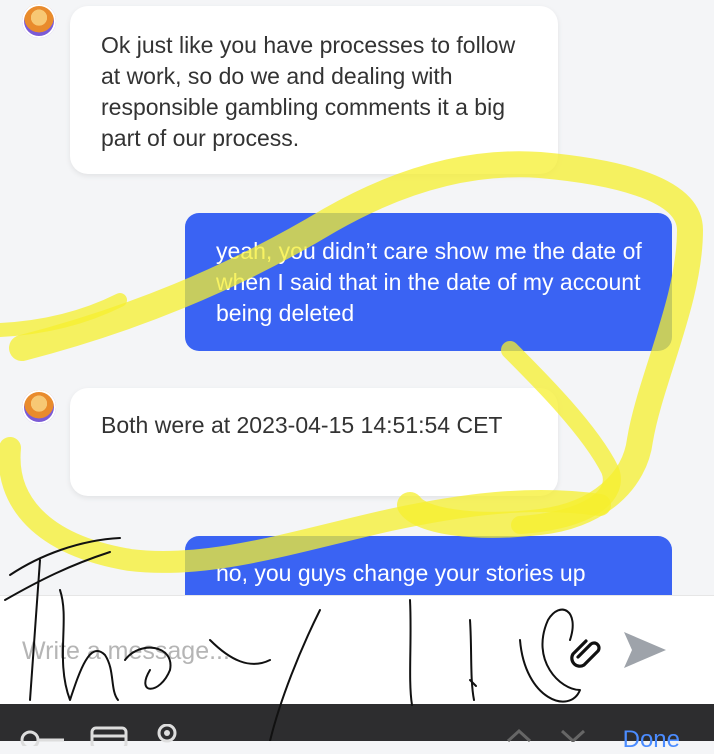 This screenshot has height=754, width=714. I want to click on user-message: no, you guys change your stories up, so click(428, 565).